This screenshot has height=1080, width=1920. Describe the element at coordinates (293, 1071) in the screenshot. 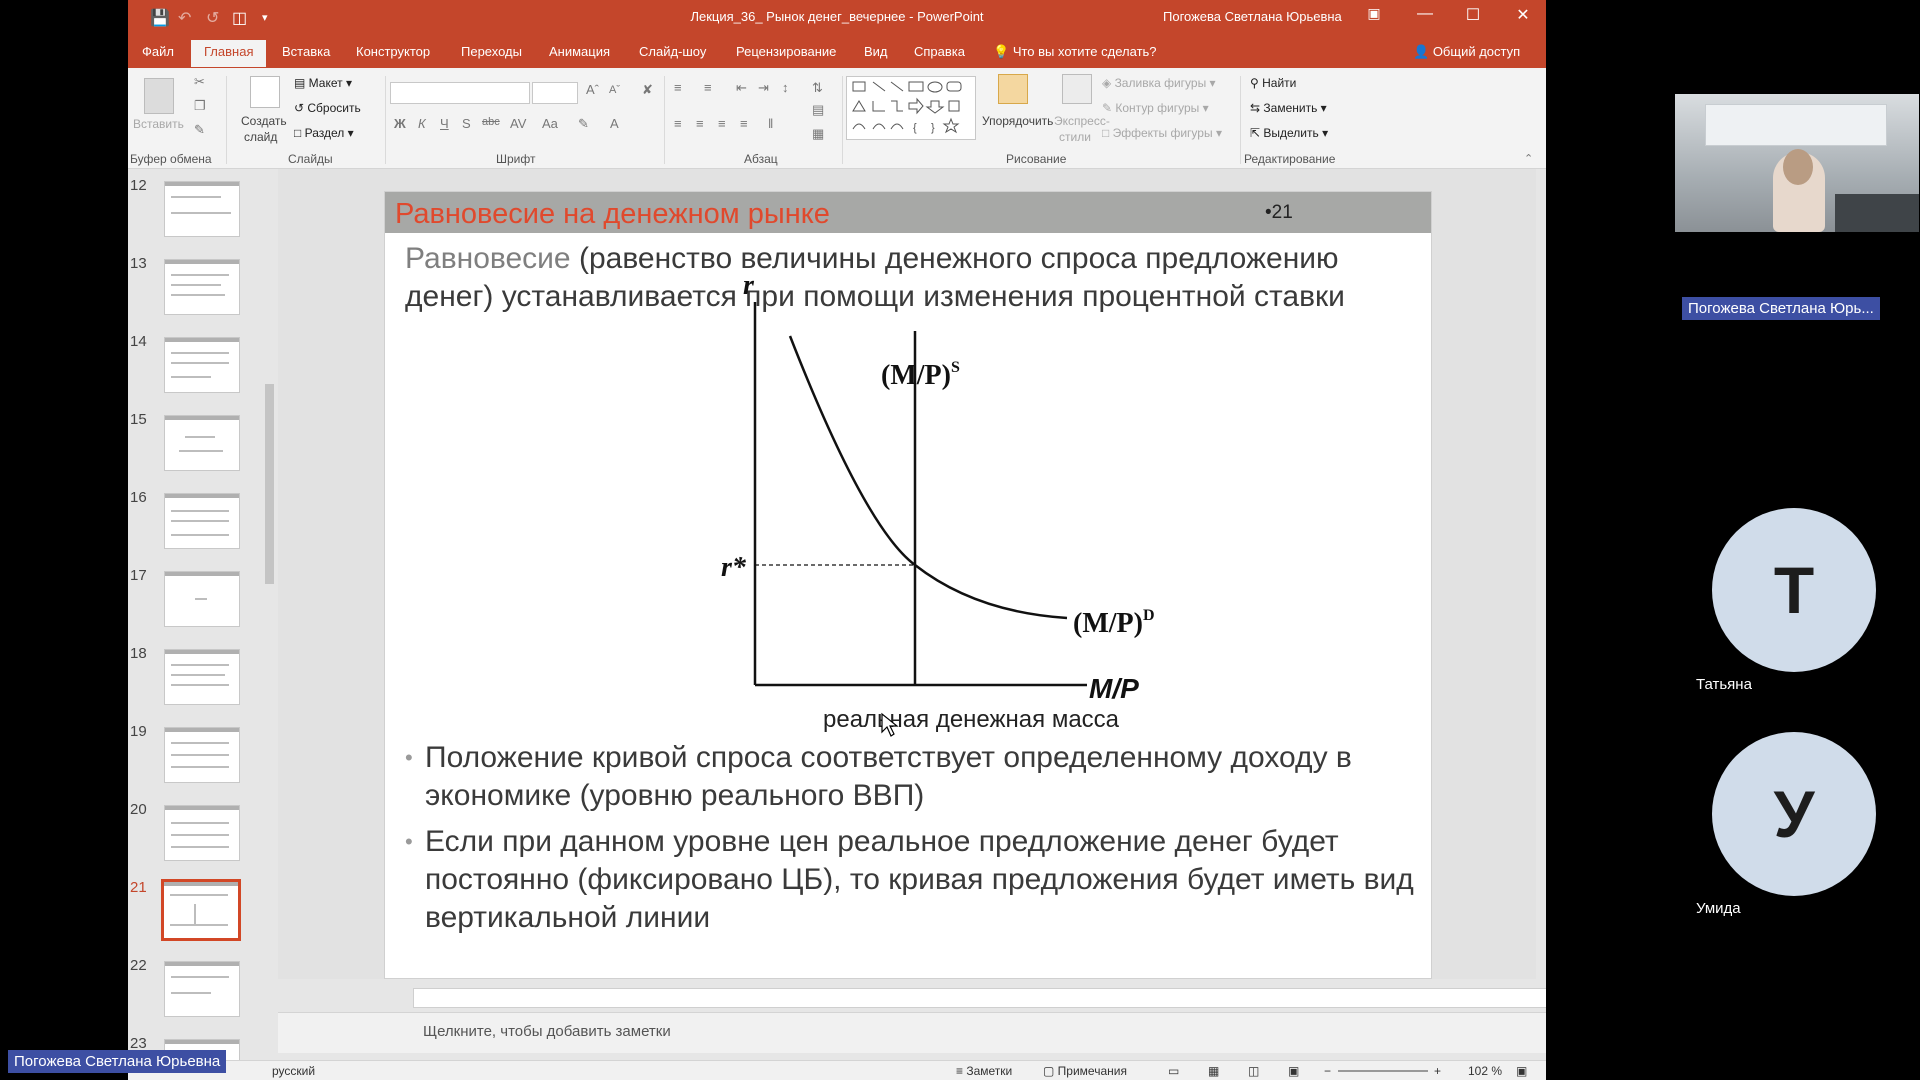

I see `language-indicator: русский` at that location.